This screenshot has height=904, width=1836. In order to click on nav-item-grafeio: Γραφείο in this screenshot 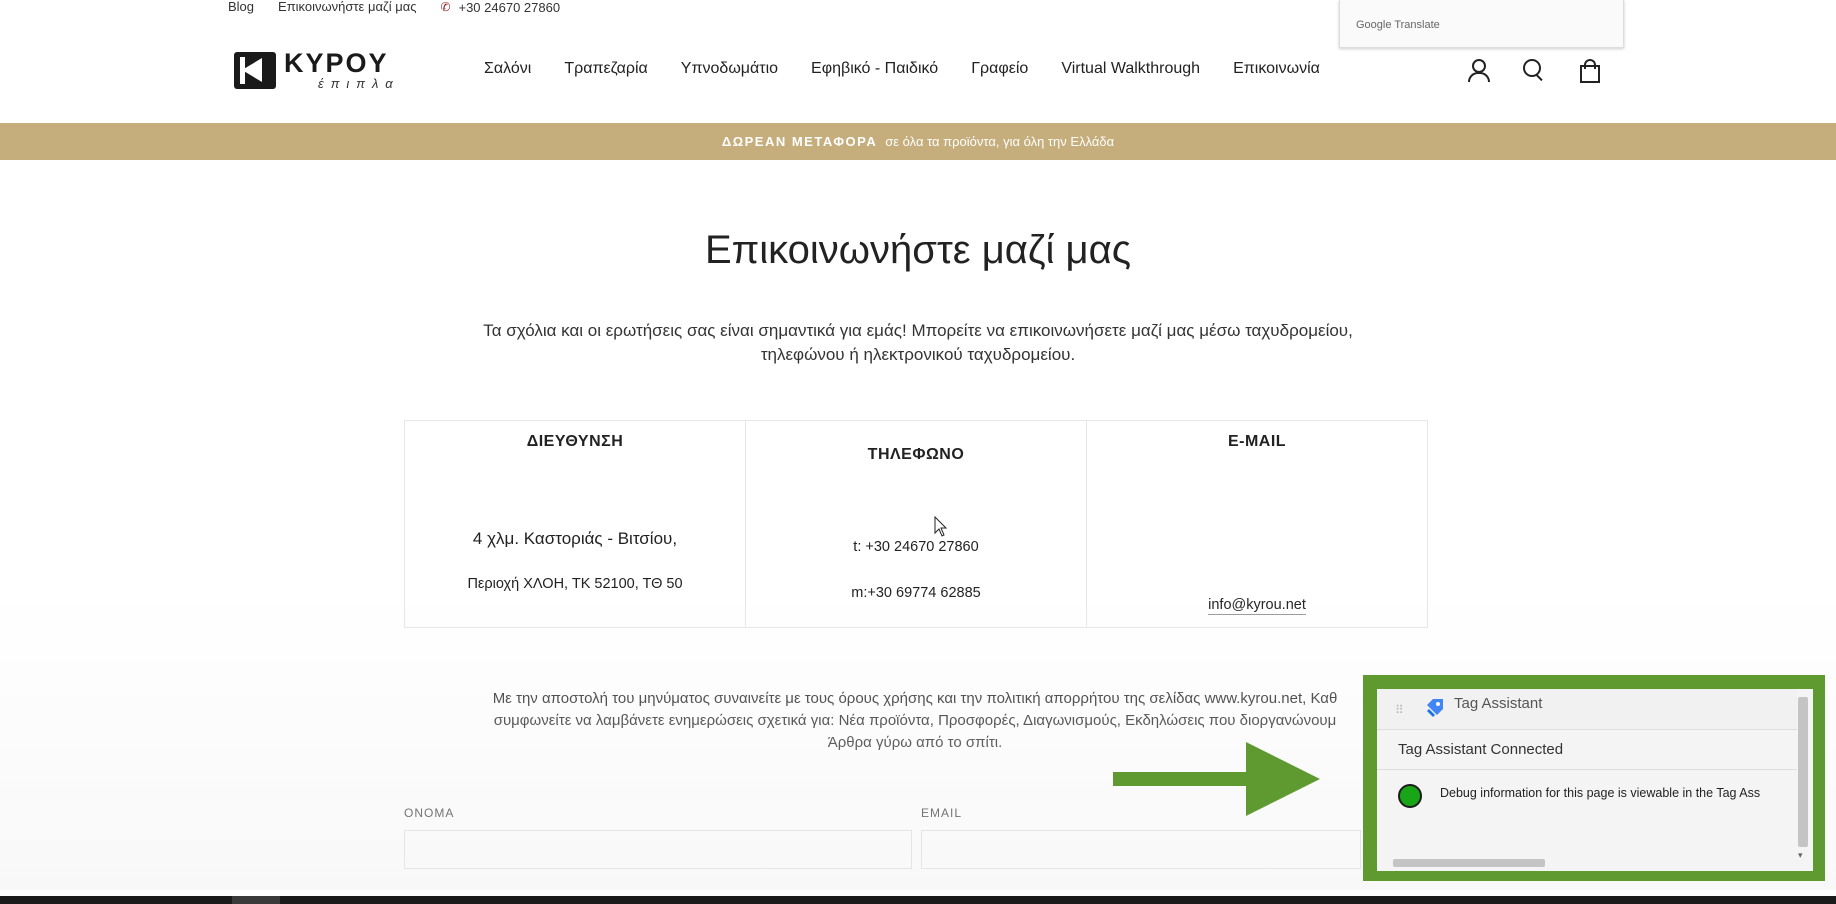, I will do `click(999, 69)`.